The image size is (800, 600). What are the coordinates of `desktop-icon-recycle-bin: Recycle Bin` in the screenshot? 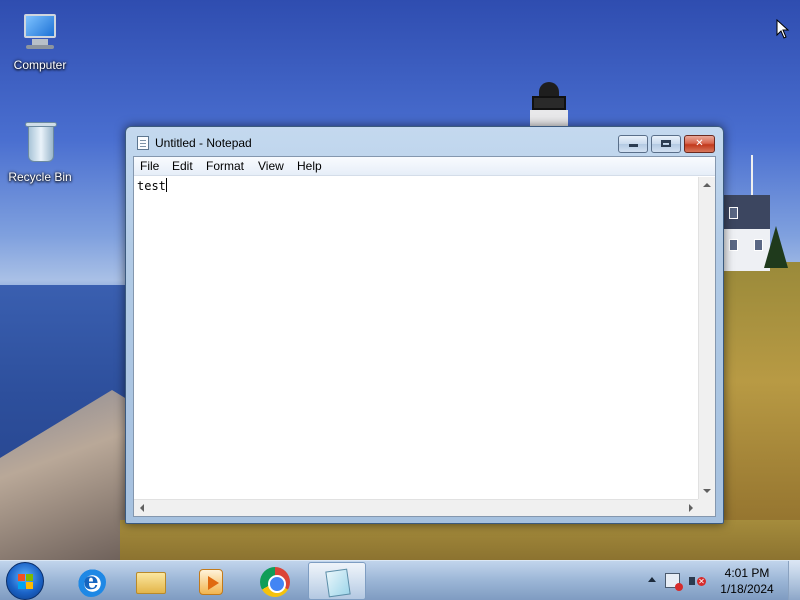 It's located at (40, 152).